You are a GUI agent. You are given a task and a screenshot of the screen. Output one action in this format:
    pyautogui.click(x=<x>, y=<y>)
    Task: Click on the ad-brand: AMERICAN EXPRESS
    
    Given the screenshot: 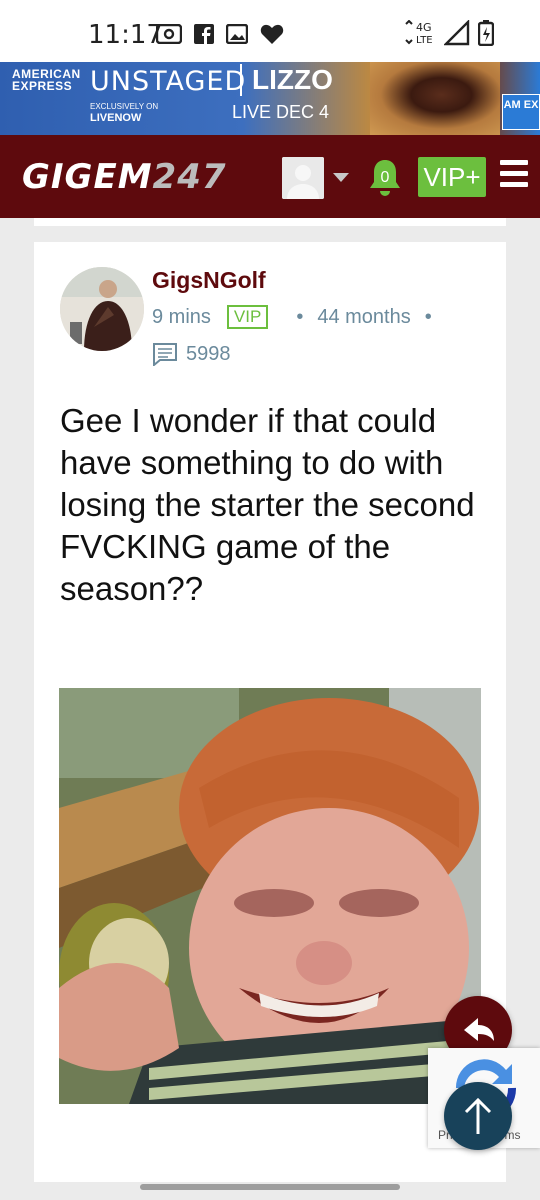 What is the action you would take?
    pyautogui.click(x=46, y=80)
    